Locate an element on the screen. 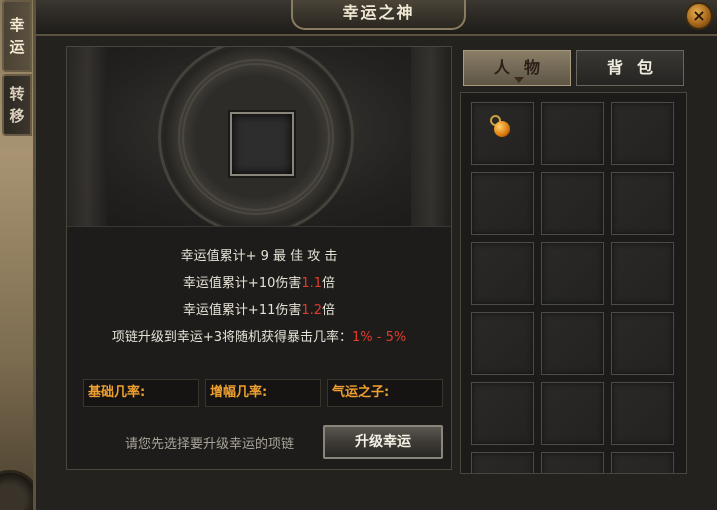 The height and width of the screenshot is (510, 717). side-tab-transfer-char-1: 转 is located at coordinates (17, 94).